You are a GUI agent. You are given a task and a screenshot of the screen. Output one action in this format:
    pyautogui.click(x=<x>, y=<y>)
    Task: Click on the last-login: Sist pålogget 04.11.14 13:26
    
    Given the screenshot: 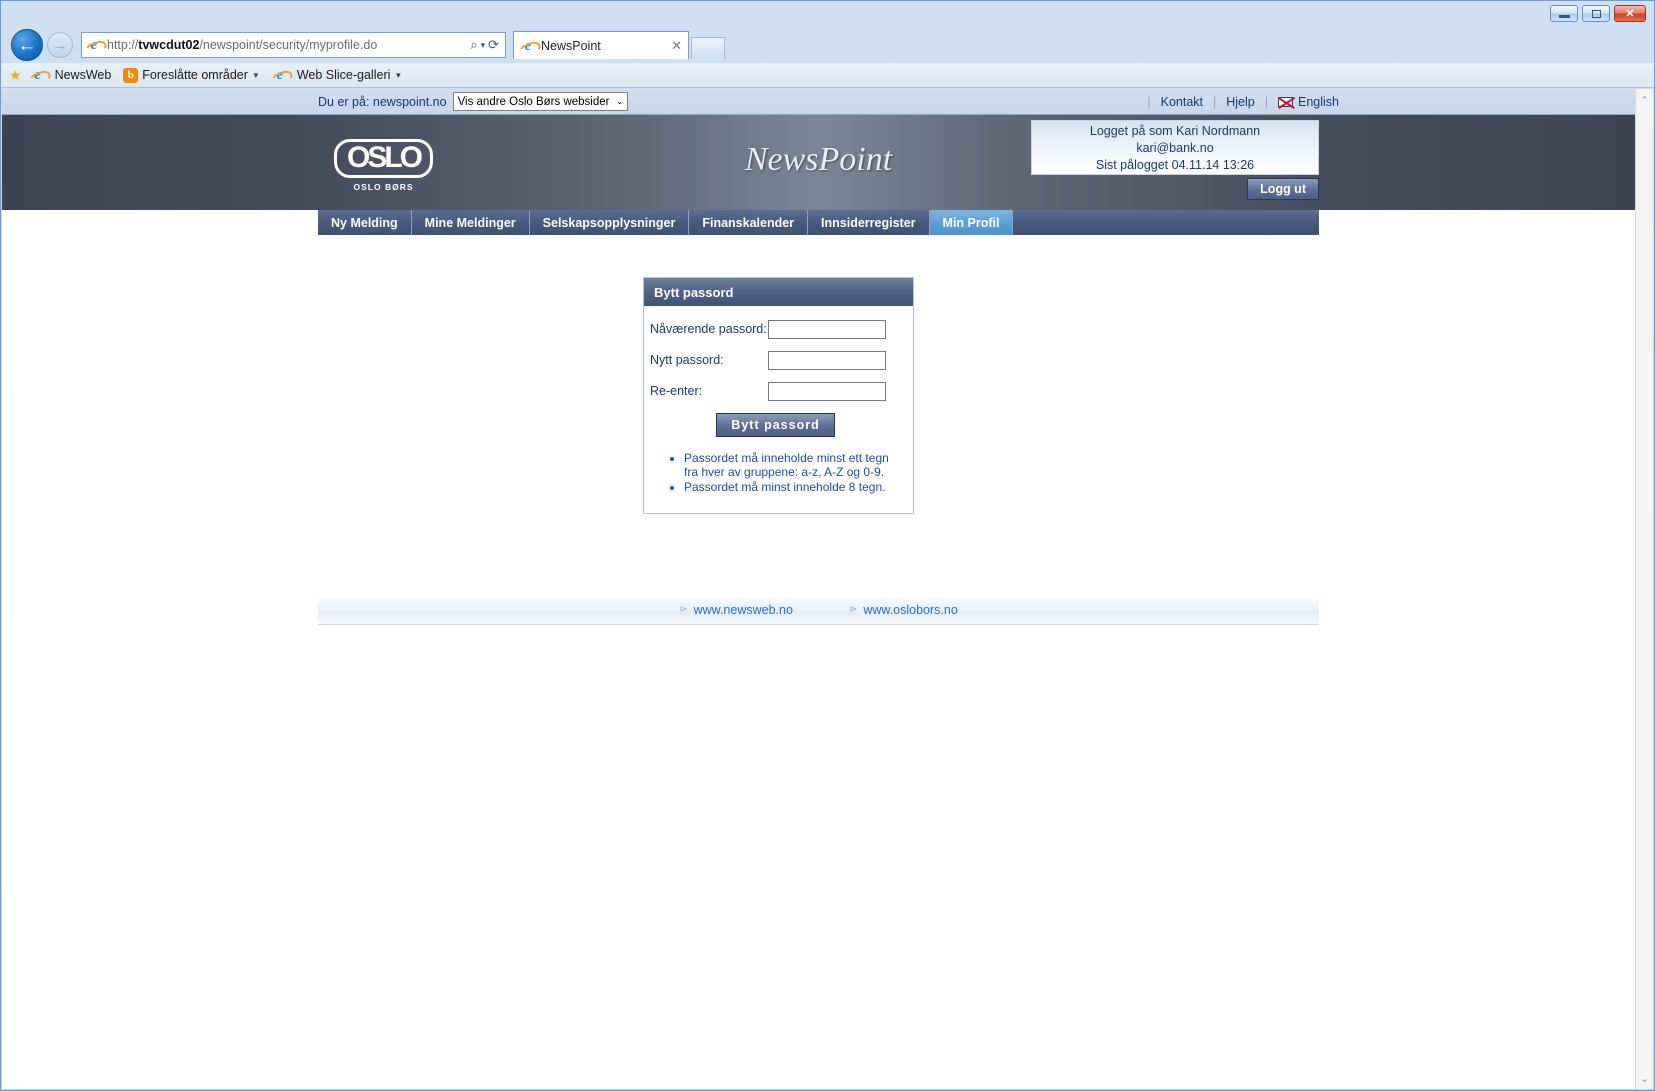 What is the action you would take?
    pyautogui.click(x=1175, y=164)
    